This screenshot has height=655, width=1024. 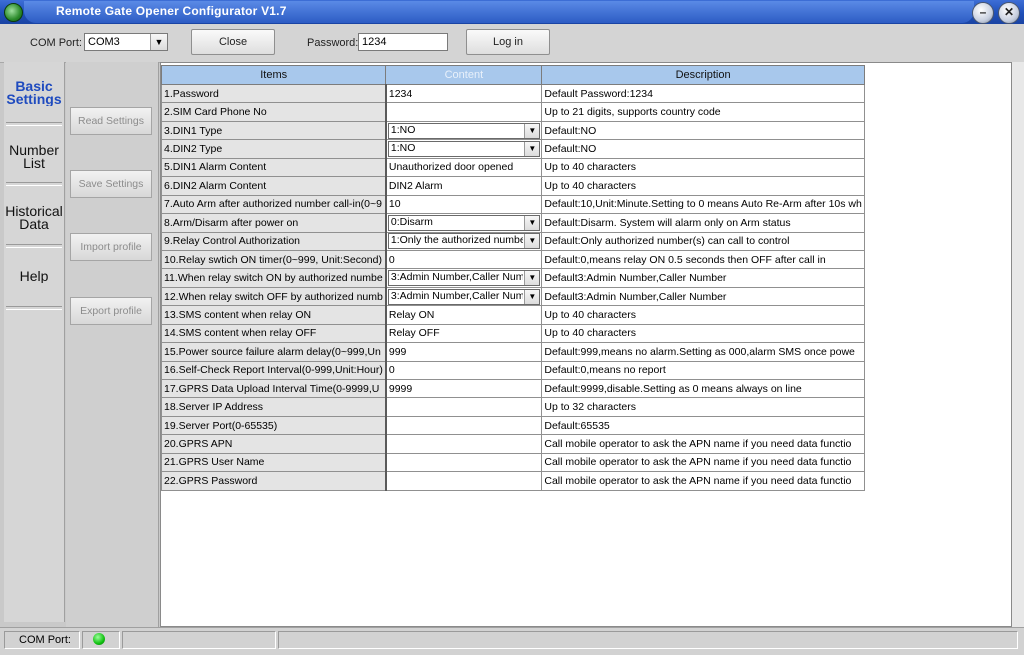 I want to click on row-content-input: Relay OFF, so click(x=464, y=333).